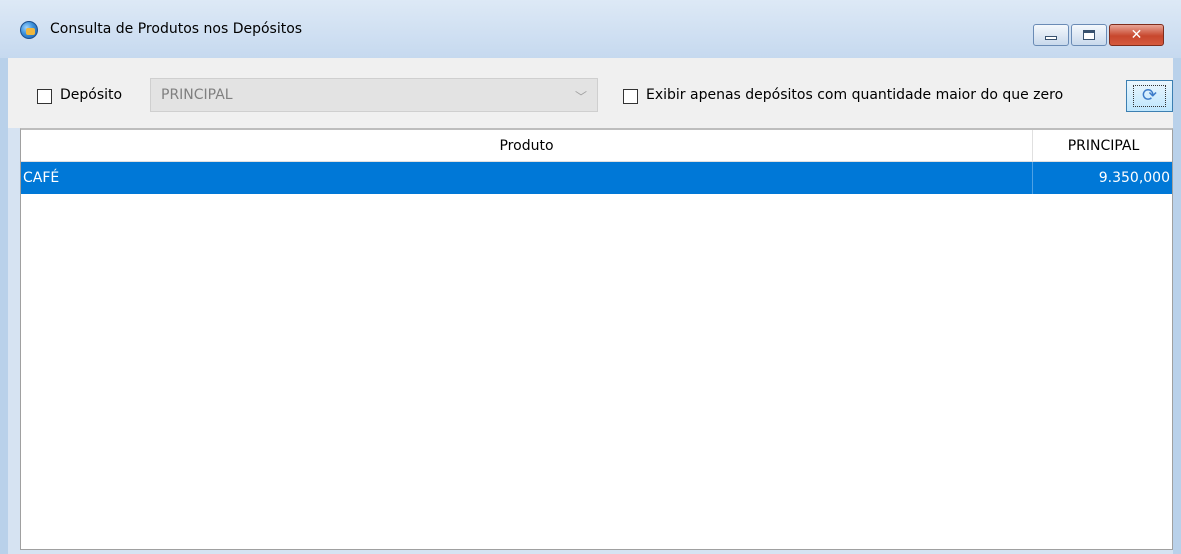 This screenshot has width=1181, height=554. I want to click on deposito-select: PRINCIPAL ﹀, so click(374, 95).